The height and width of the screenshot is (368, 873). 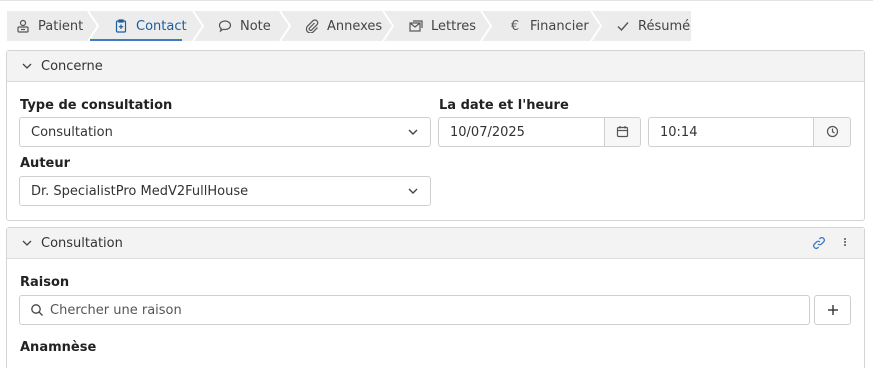 I want to click on author-select: Dr. SpecialistPro MedV2FullHouse, so click(x=225, y=191).